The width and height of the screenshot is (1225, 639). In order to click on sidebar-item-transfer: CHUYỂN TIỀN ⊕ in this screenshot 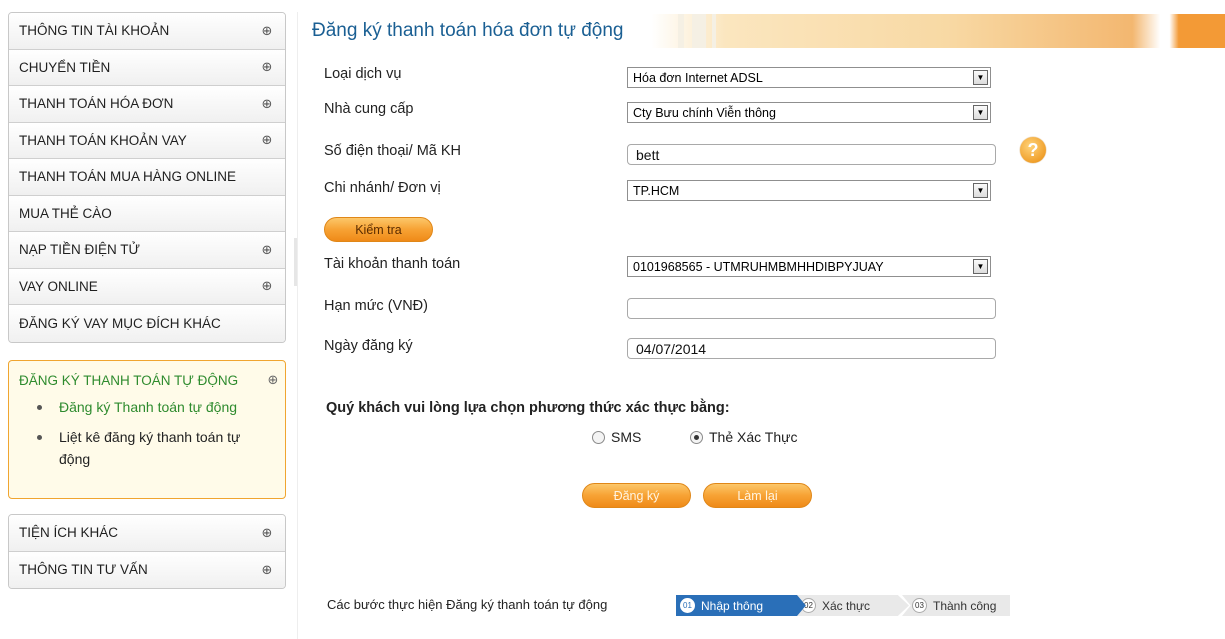, I will do `click(147, 67)`.